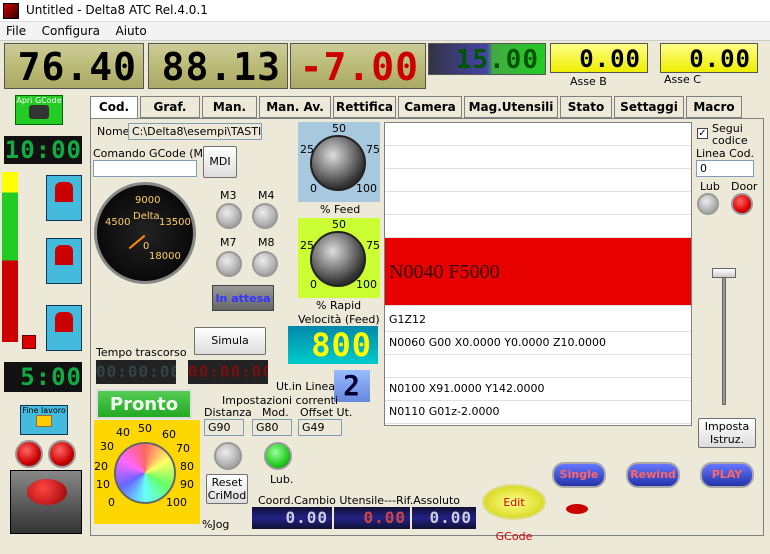 The image size is (770, 554). Describe the element at coordinates (11, 11) in the screenshot. I see `app-icon` at that location.